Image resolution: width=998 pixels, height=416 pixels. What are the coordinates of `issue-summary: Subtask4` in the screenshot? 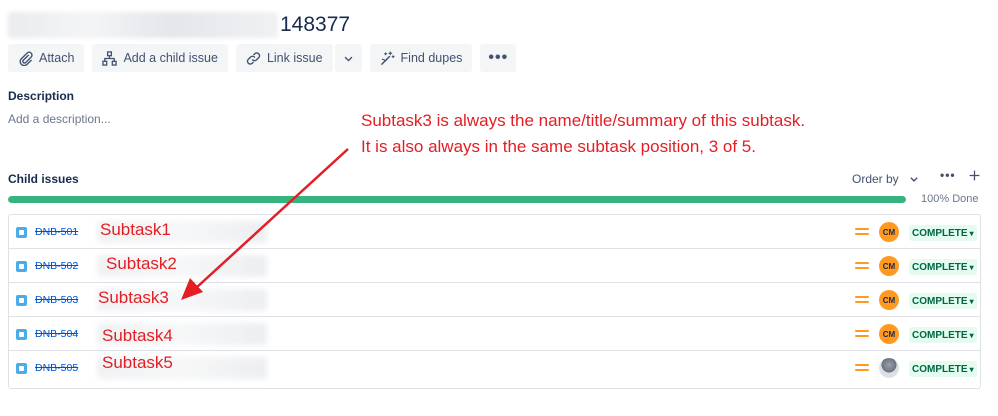 It's located at (137, 336).